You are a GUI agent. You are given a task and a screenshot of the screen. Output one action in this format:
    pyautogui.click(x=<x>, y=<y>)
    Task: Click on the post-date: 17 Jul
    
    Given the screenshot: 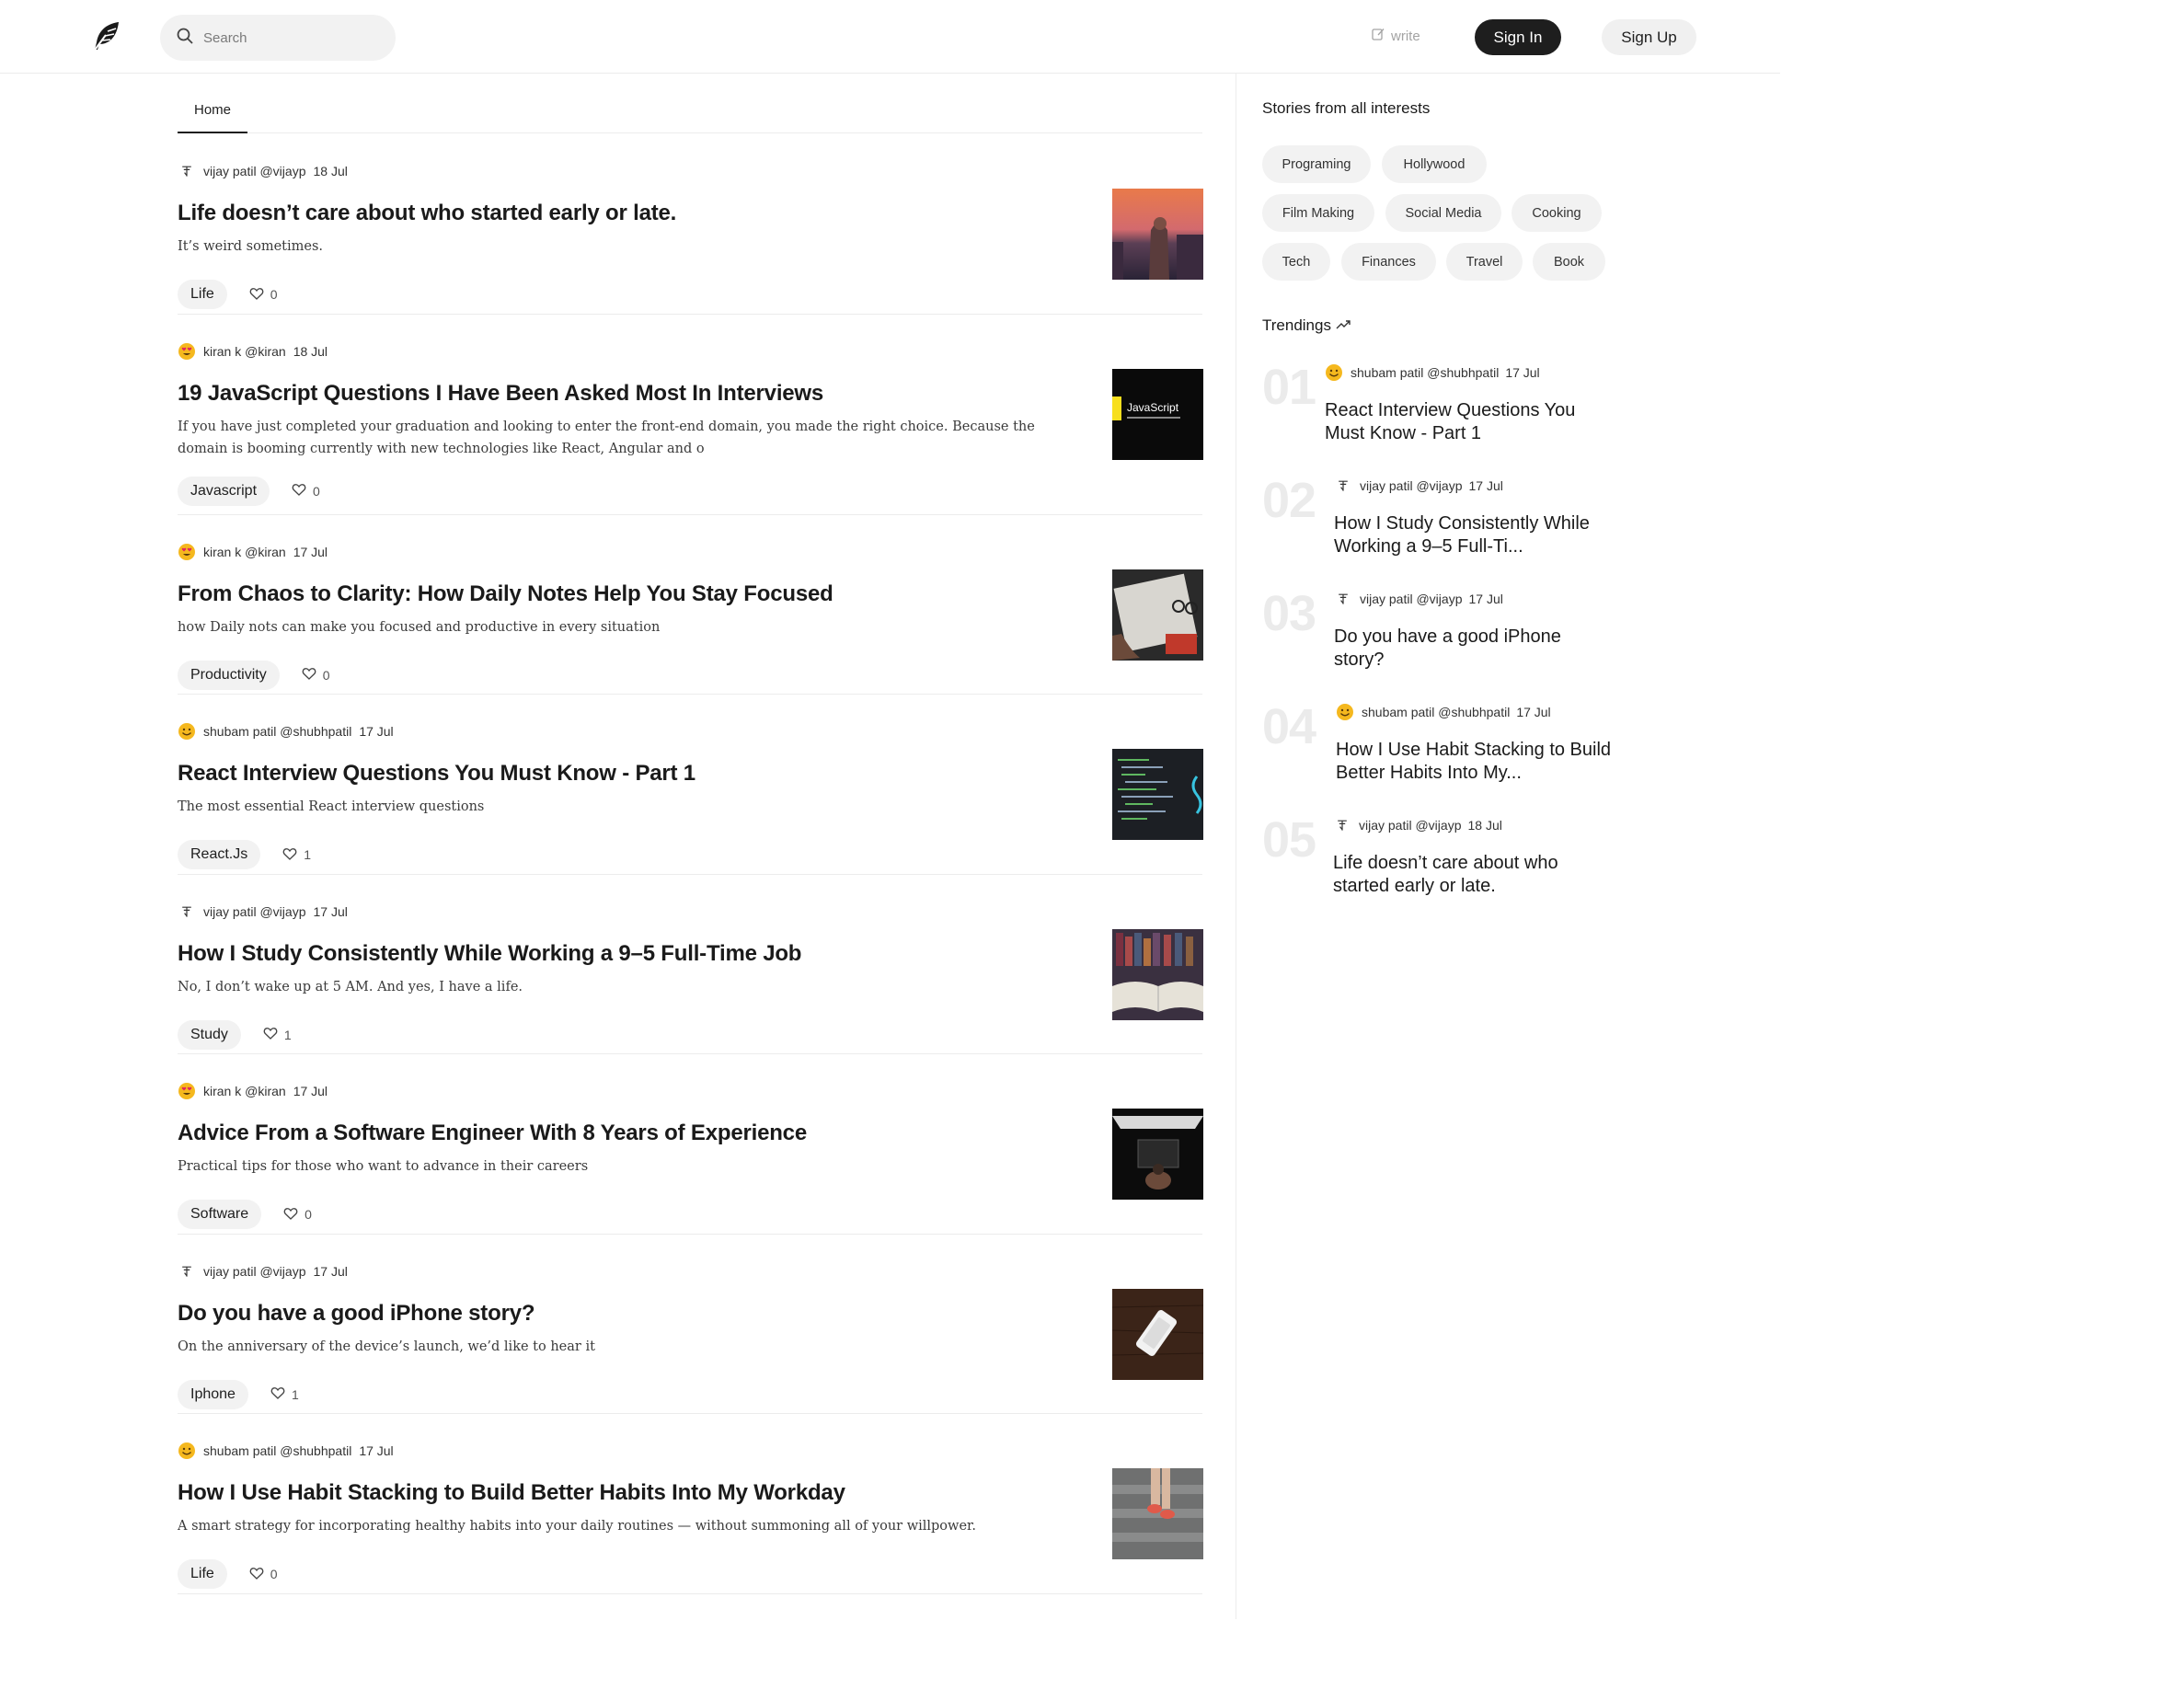 What is the action you would take?
    pyautogui.click(x=310, y=1091)
    